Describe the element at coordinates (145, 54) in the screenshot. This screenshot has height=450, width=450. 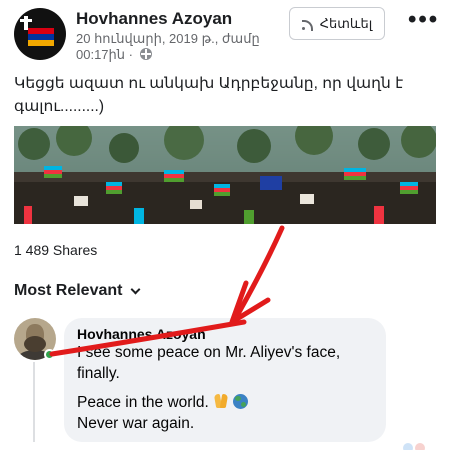
I see `globe-icon` at that location.